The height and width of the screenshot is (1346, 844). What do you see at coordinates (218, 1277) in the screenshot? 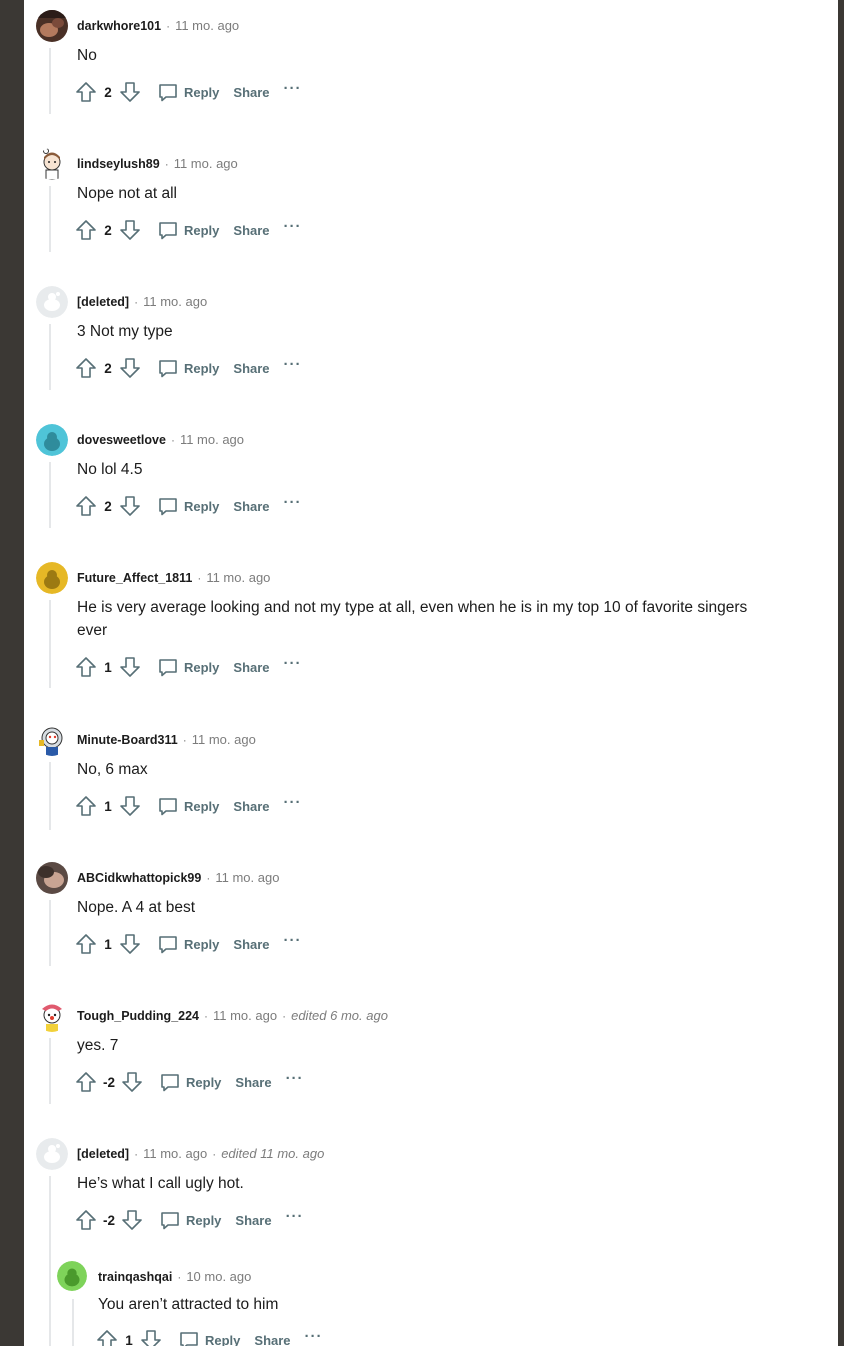
I see `timestamp: 10 mo. ago` at bounding box center [218, 1277].